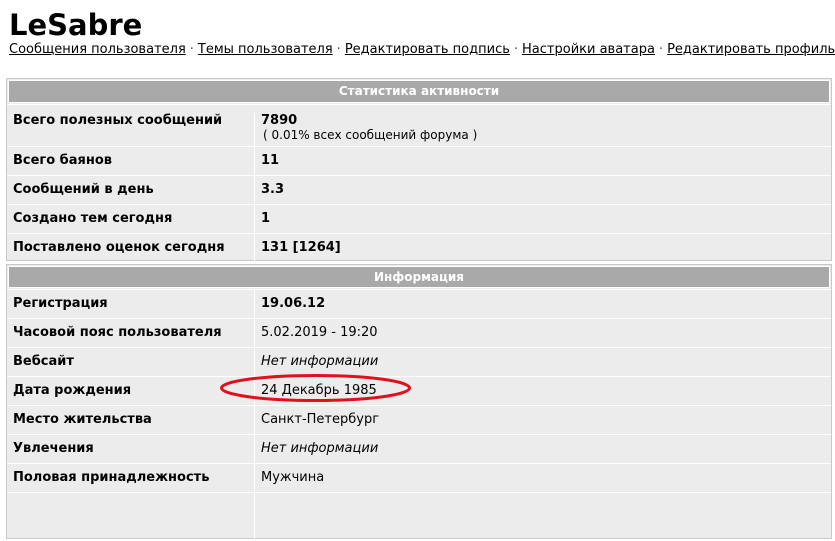 The width and height of the screenshot is (835, 541). Describe the element at coordinates (588, 49) in the screenshot. I see `nav-link-avatar-settings: Настройки аватара` at that location.